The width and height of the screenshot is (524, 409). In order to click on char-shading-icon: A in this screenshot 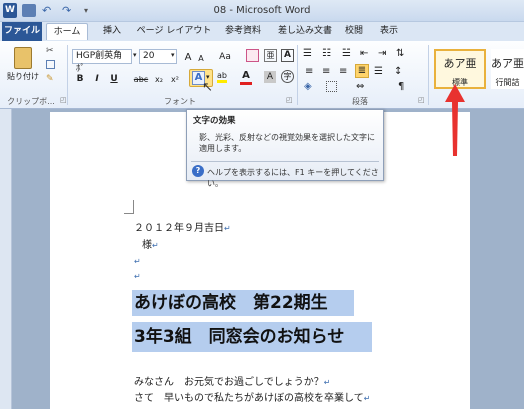, I will do `click(270, 77)`.